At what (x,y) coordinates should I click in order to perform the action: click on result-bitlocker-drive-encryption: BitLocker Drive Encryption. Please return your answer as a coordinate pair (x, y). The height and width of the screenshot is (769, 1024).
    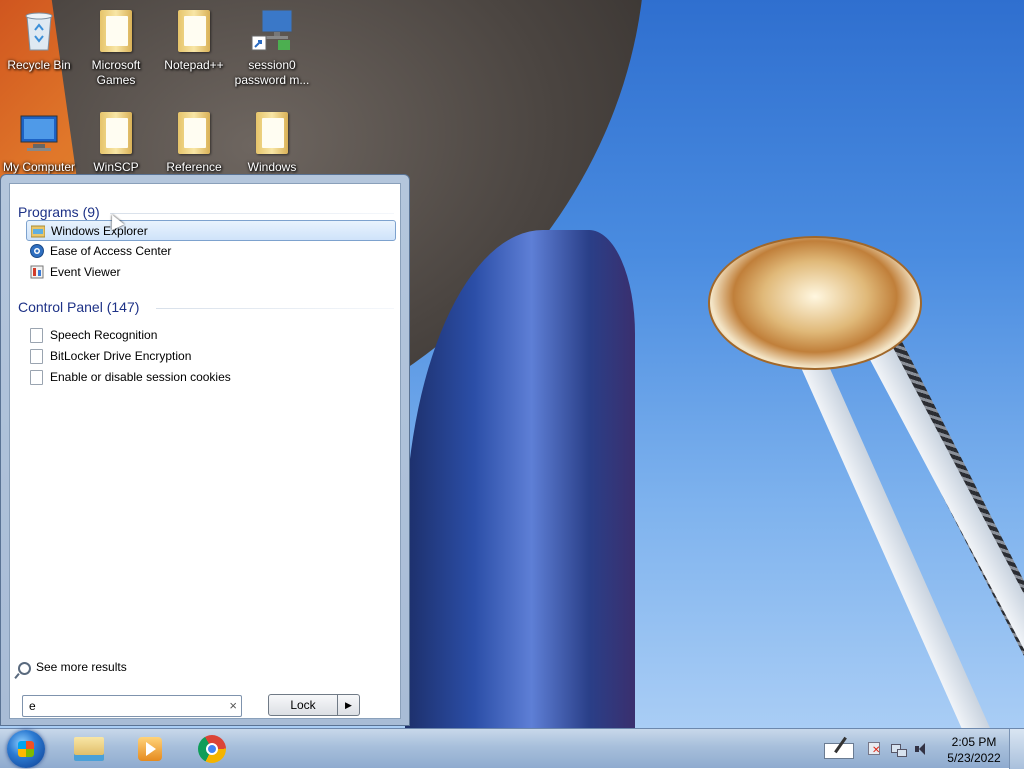
    Looking at the image, I should click on (211, 356).